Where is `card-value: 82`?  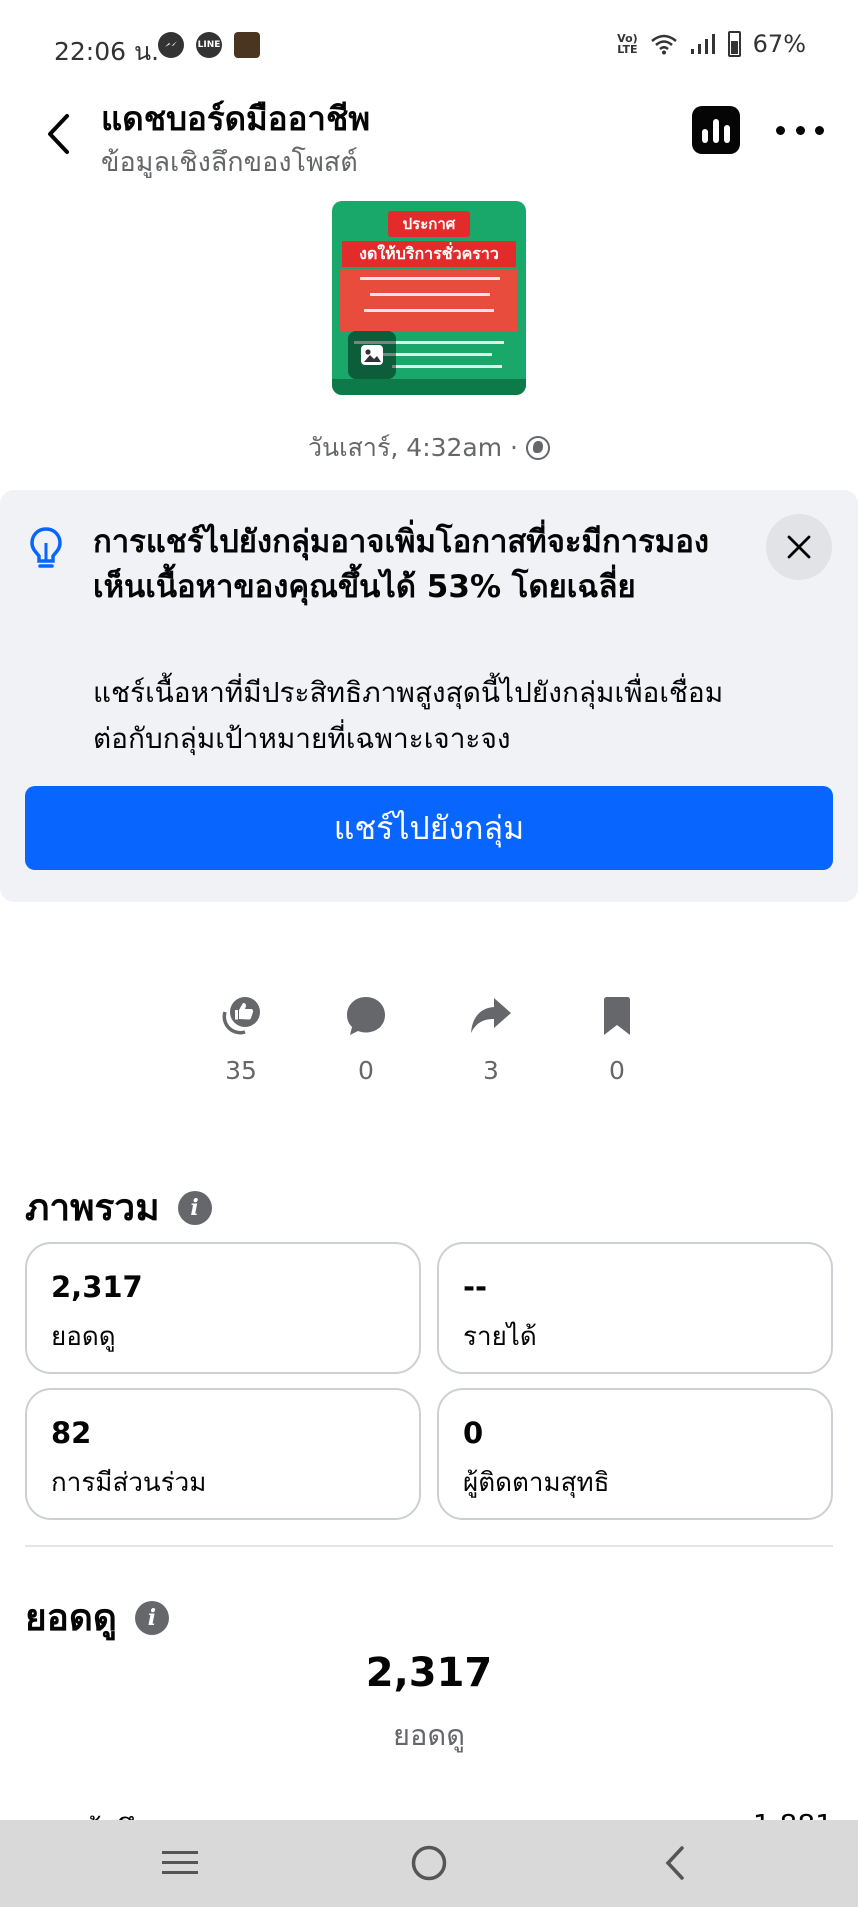 card-value: 82 is located at coordinates (71, 1433).